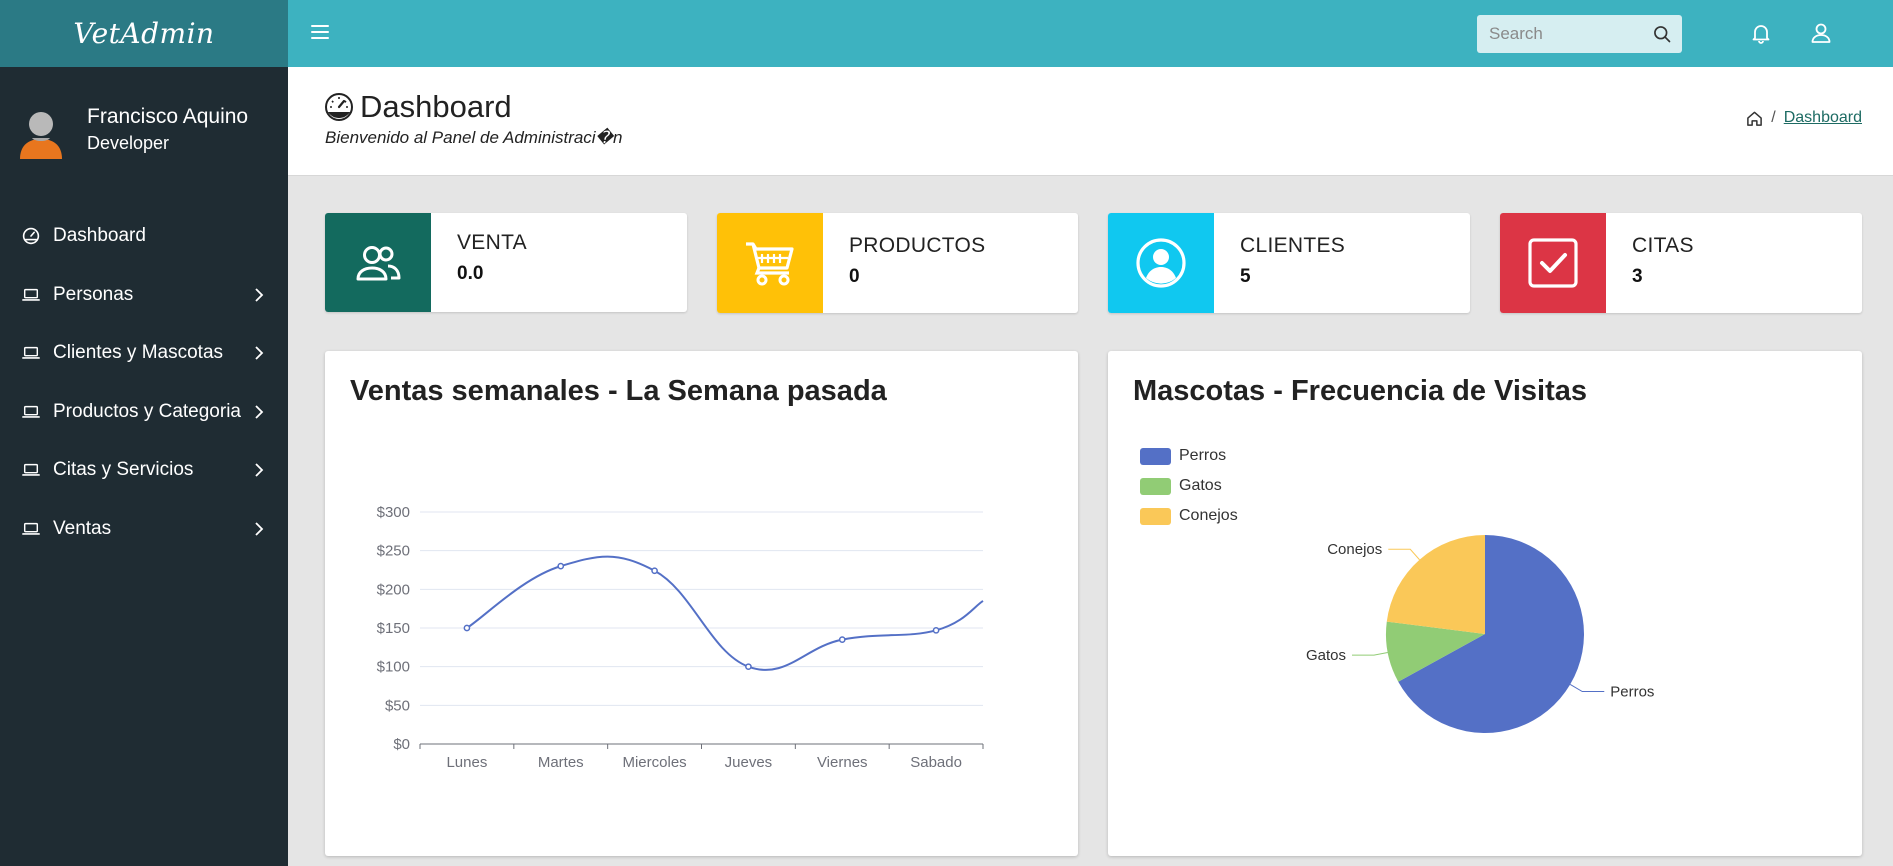 The width and height of the screenshot is (1893, 866). I want to click on page-title: Dashboard, so click(418, 107).